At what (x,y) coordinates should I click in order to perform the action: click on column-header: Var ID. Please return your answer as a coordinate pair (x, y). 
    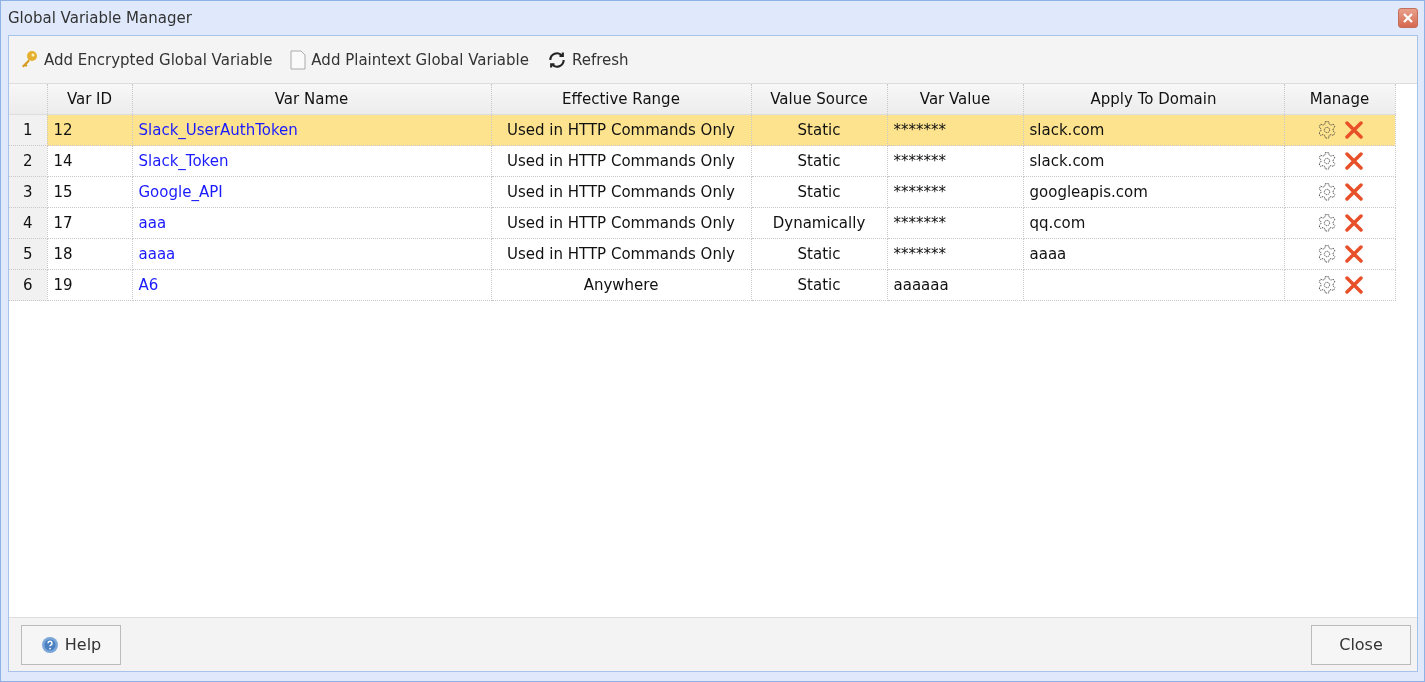
    Looking at the image, I should click on (89, 99).